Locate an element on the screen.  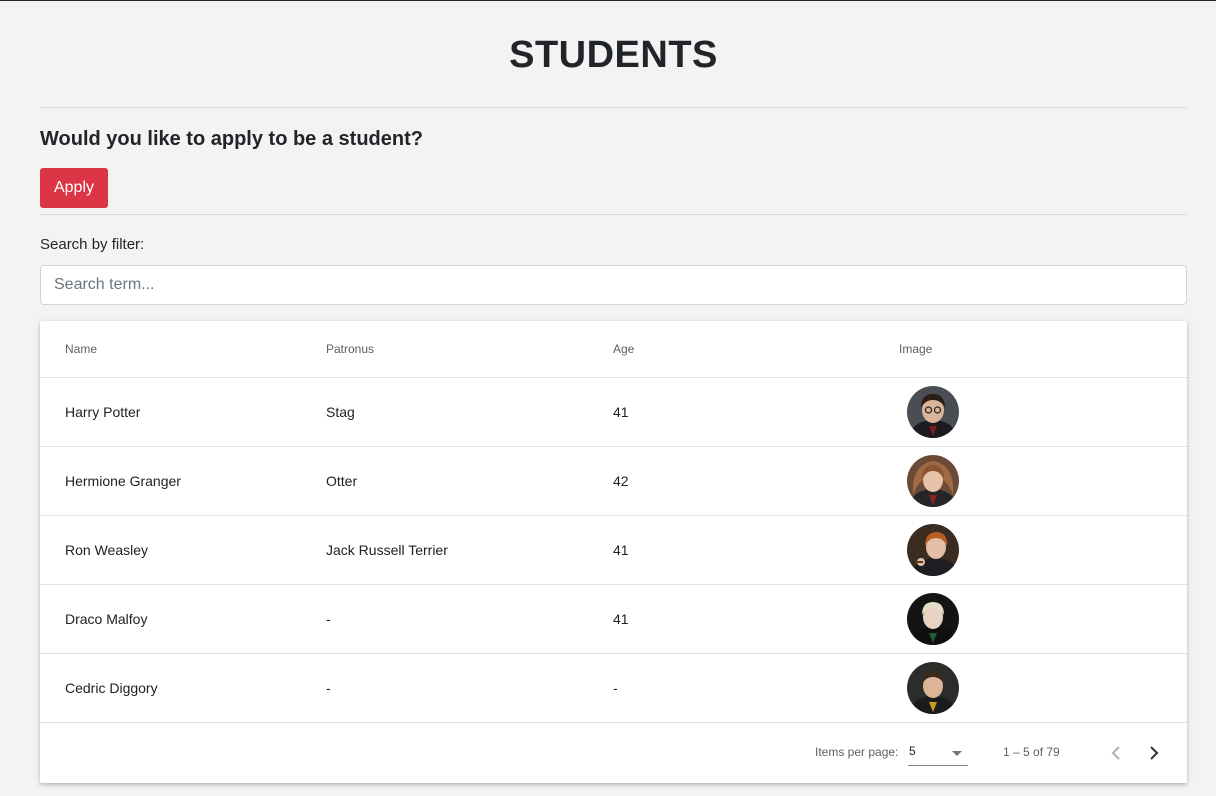
next-page-button is located at coordinates (1154, 753).